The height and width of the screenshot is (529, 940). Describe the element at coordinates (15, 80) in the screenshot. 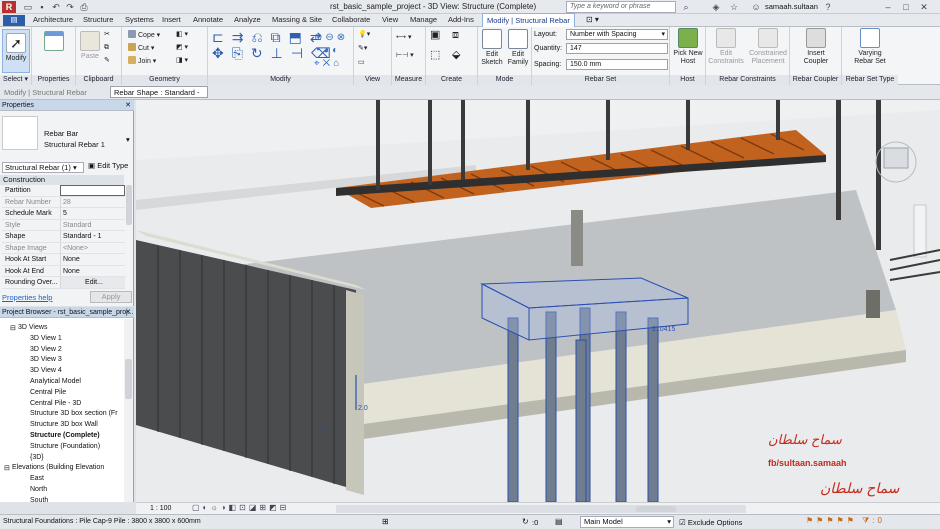

I see `panel-select-label: Select ▾` at that location.